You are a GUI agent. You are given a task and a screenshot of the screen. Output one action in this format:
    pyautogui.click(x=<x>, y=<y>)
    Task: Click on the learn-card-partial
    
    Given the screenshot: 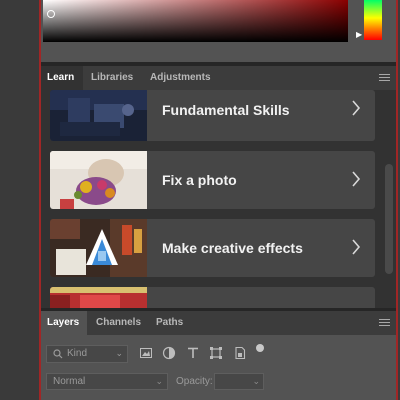 What is the action you would take?
    pyautogui.click(x=212, y=297)
    